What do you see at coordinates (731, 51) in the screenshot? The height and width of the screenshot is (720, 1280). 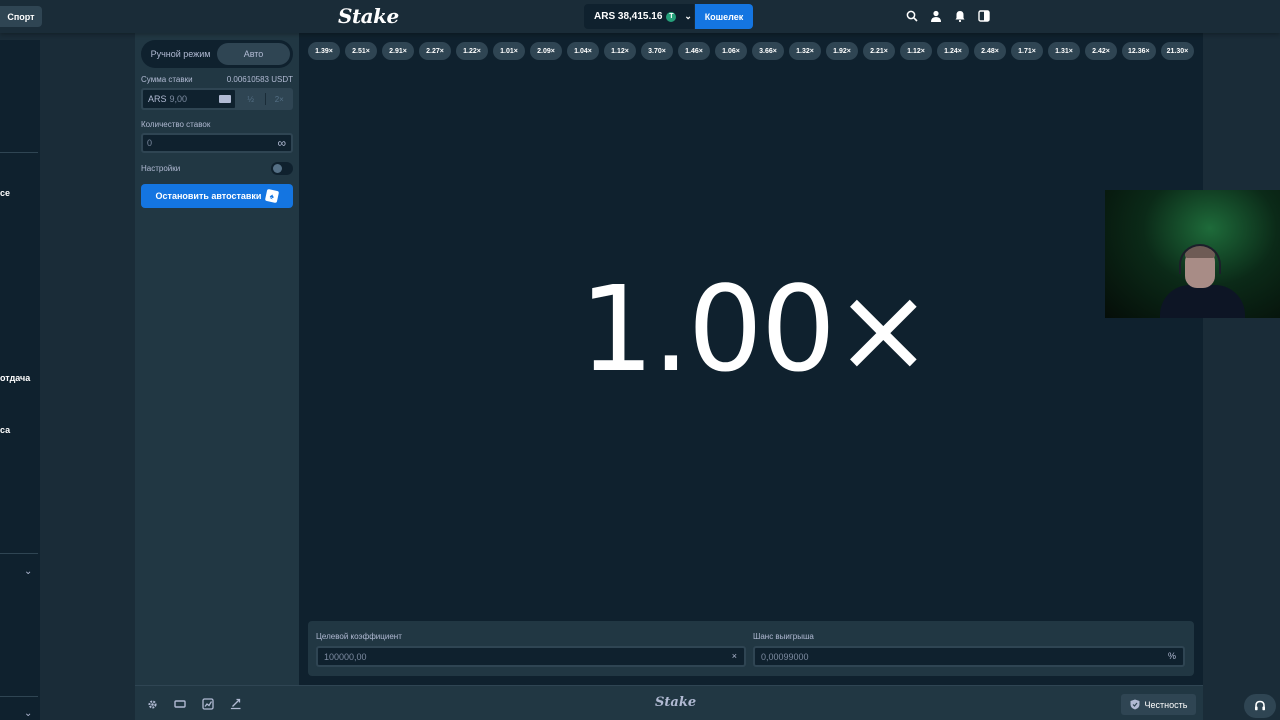 I see `history-pill: 1.06×` at bounding box center [731, 51].